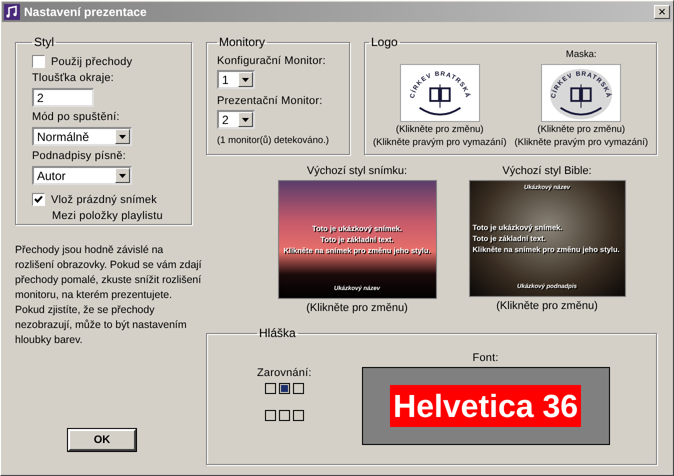  I want to click on ok-button: OK, so click(102, 440).